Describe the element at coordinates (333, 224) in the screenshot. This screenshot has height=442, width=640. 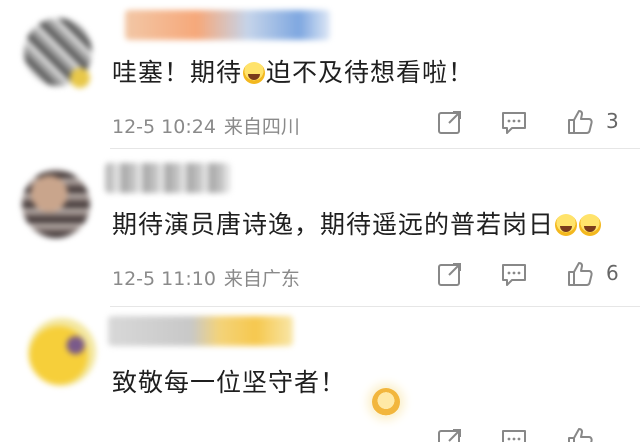
I see `comment-text-part: 期待演员唐诗逸，期待遥远的普若岗日` at that location.